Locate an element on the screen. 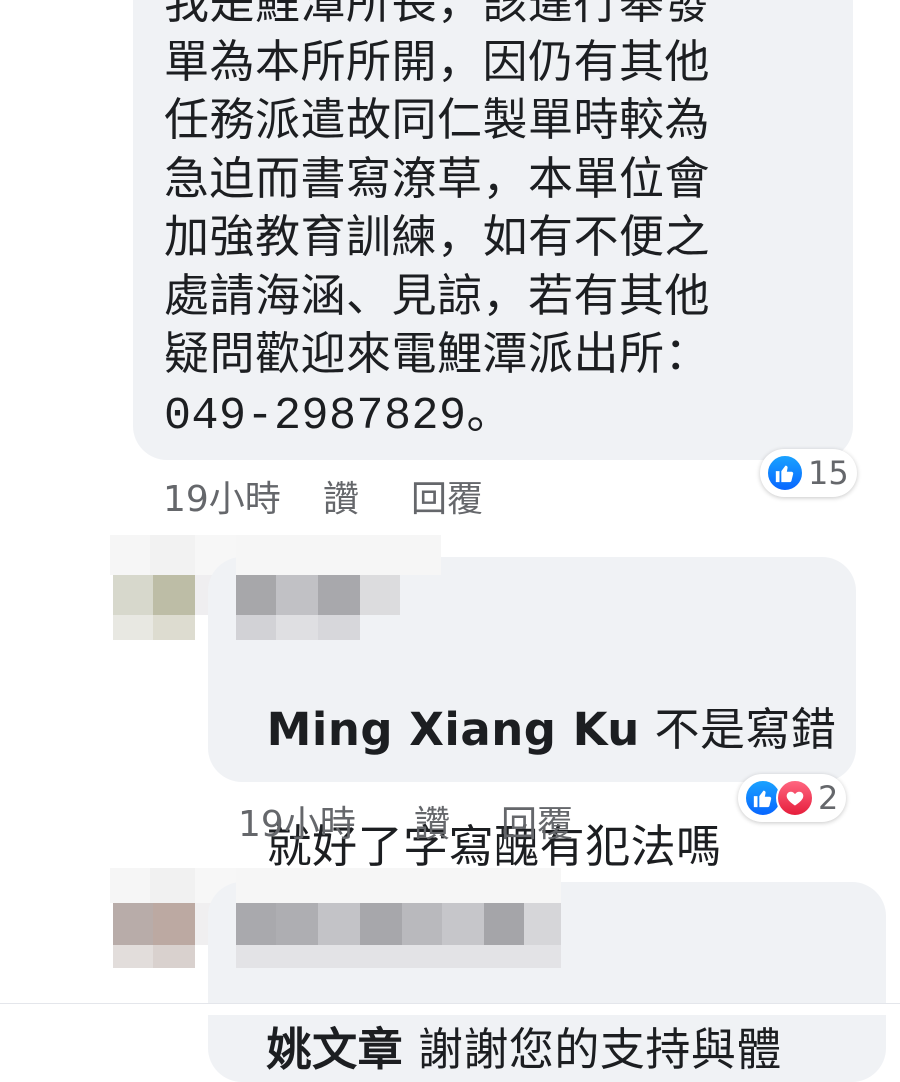 The height and width of the screenshot is (1082, 900). comment-2-reactions: 2 is located at coordinates (792, 798).